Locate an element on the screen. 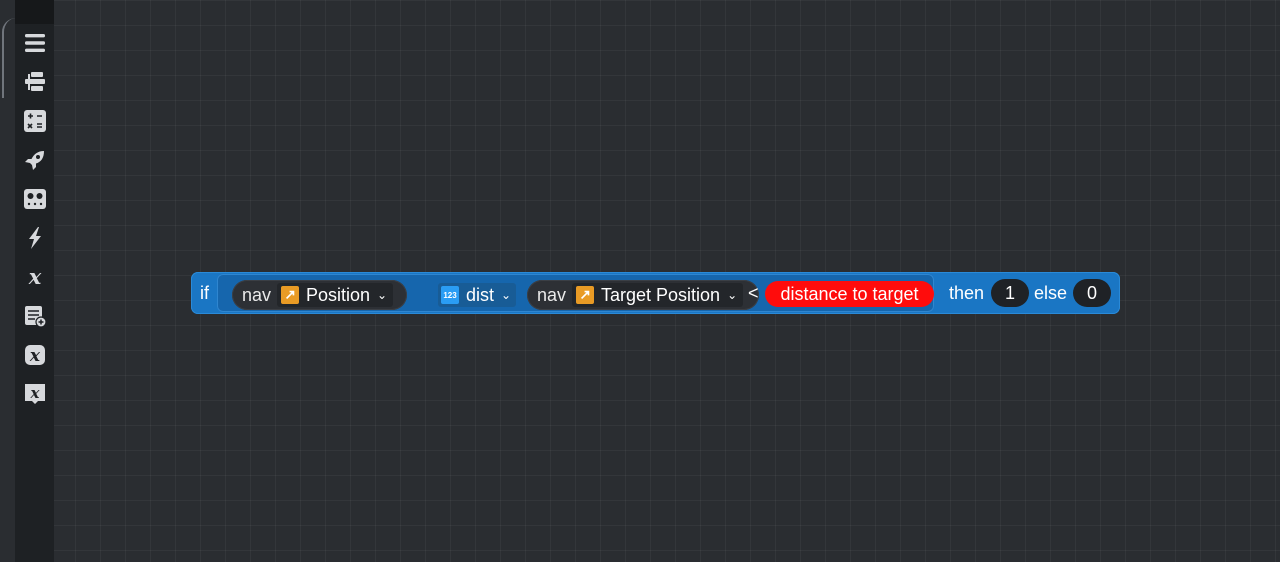 This screenshot has width=1280, height=562. robot-icon is located at coordinates (34, 198).